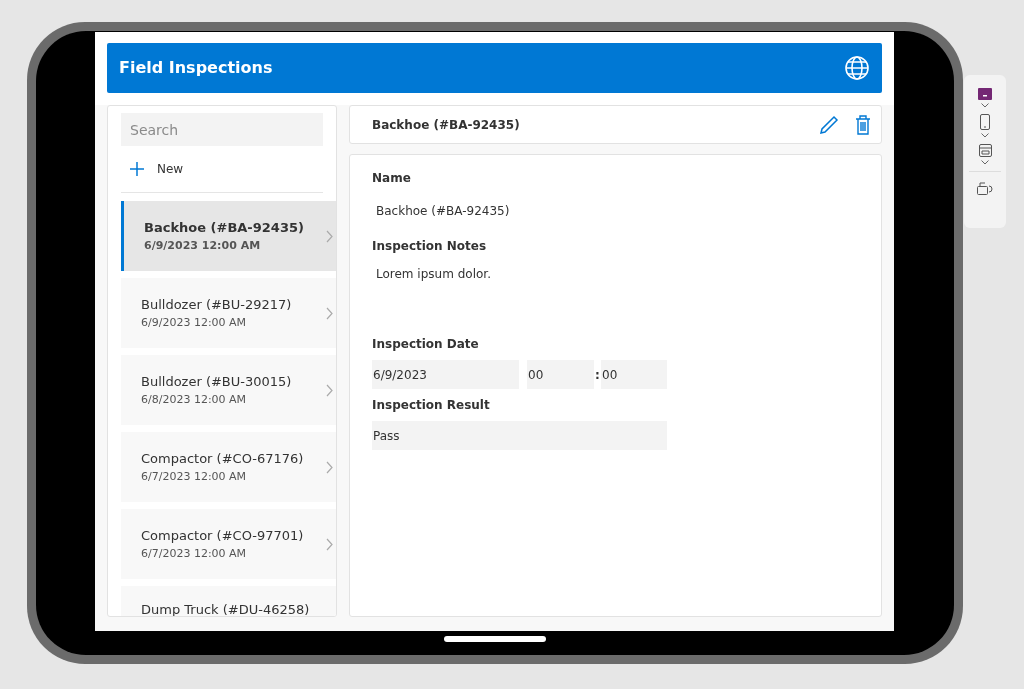 This screenshot has height=689, width=1024. What do you see at coordinates (224, 228) in the screenshot?
I see `item-title: Backhoe (#BA-92435)` at bounding box center [224, 228].